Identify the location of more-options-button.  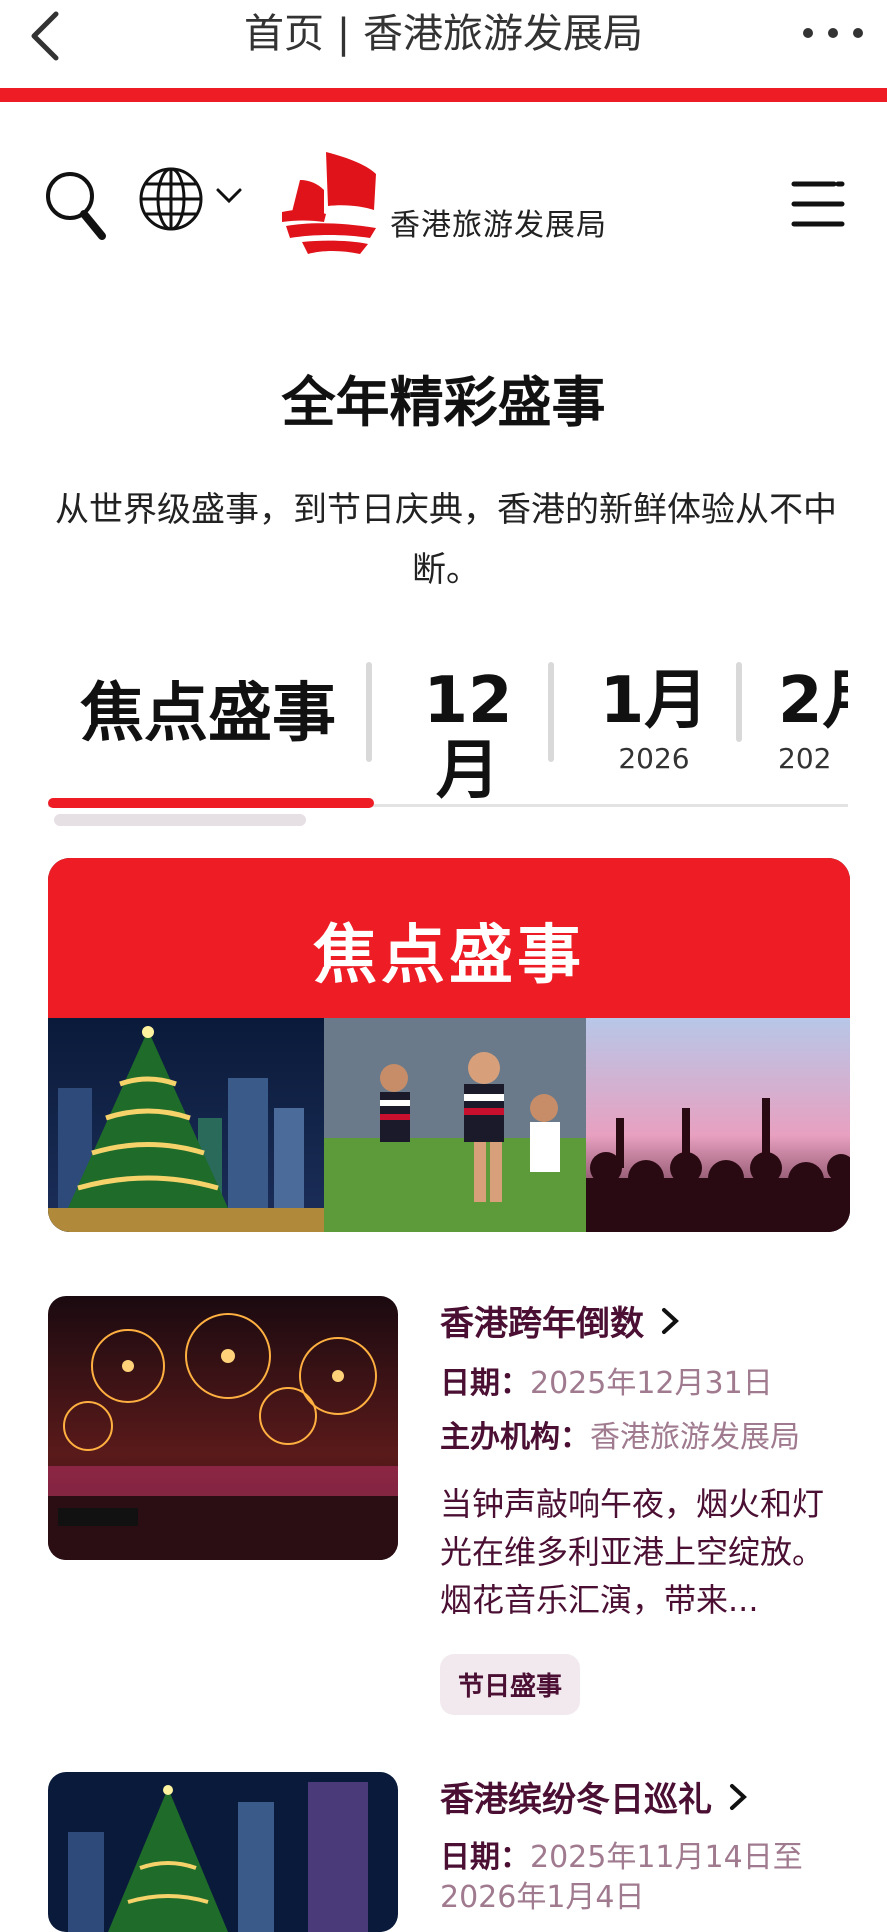
(833, 33).